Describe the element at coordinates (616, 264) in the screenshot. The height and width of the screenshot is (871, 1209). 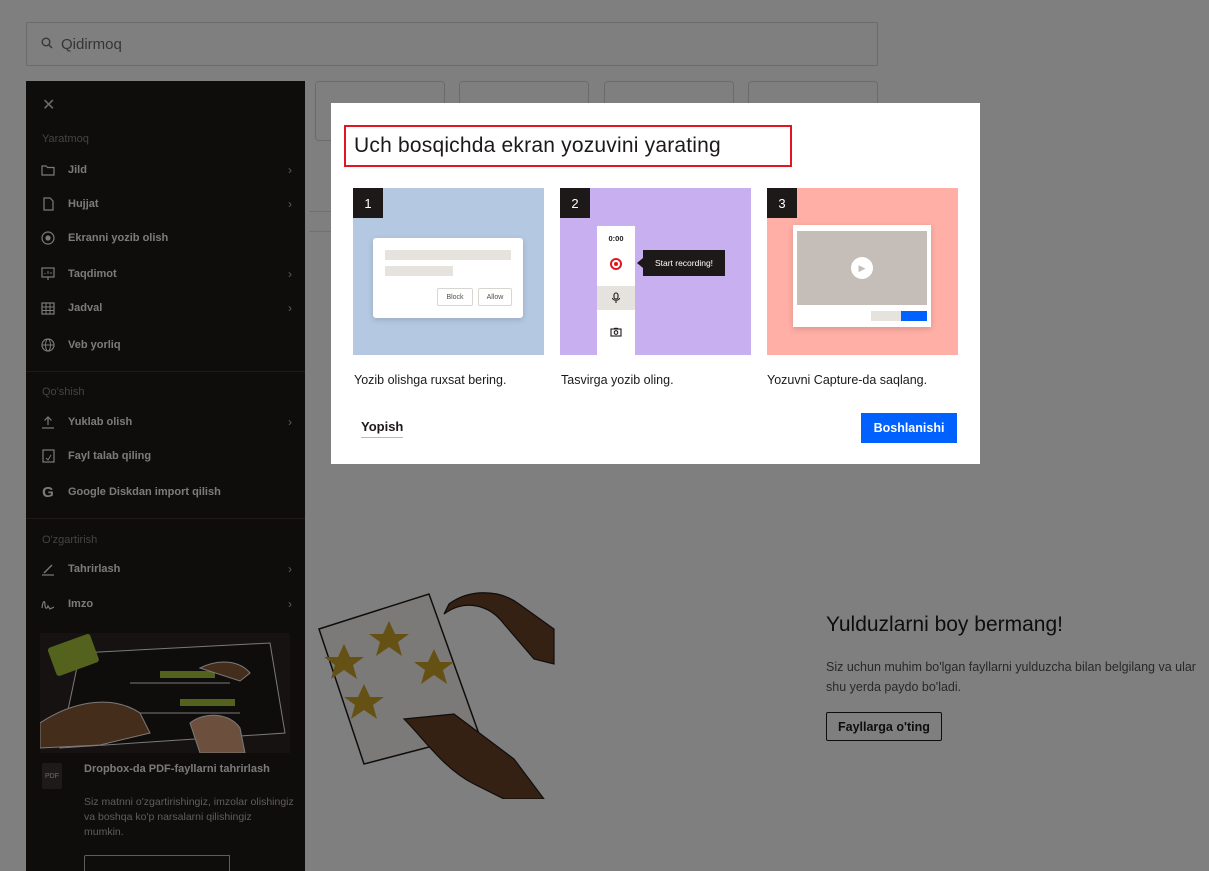
I see `record-icon` at that location.